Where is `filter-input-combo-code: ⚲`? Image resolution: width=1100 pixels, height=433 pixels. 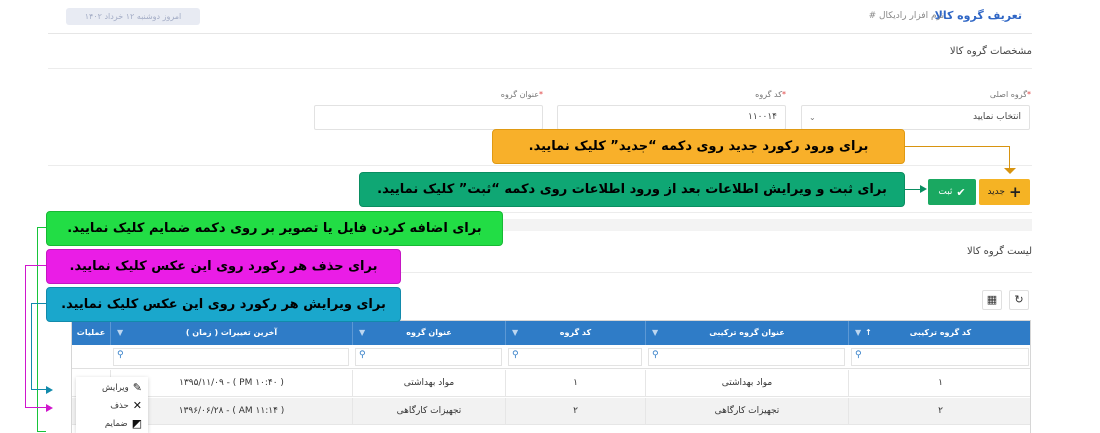
filter-input-combo-code: ⚲ is located at coordinates (940, 357).